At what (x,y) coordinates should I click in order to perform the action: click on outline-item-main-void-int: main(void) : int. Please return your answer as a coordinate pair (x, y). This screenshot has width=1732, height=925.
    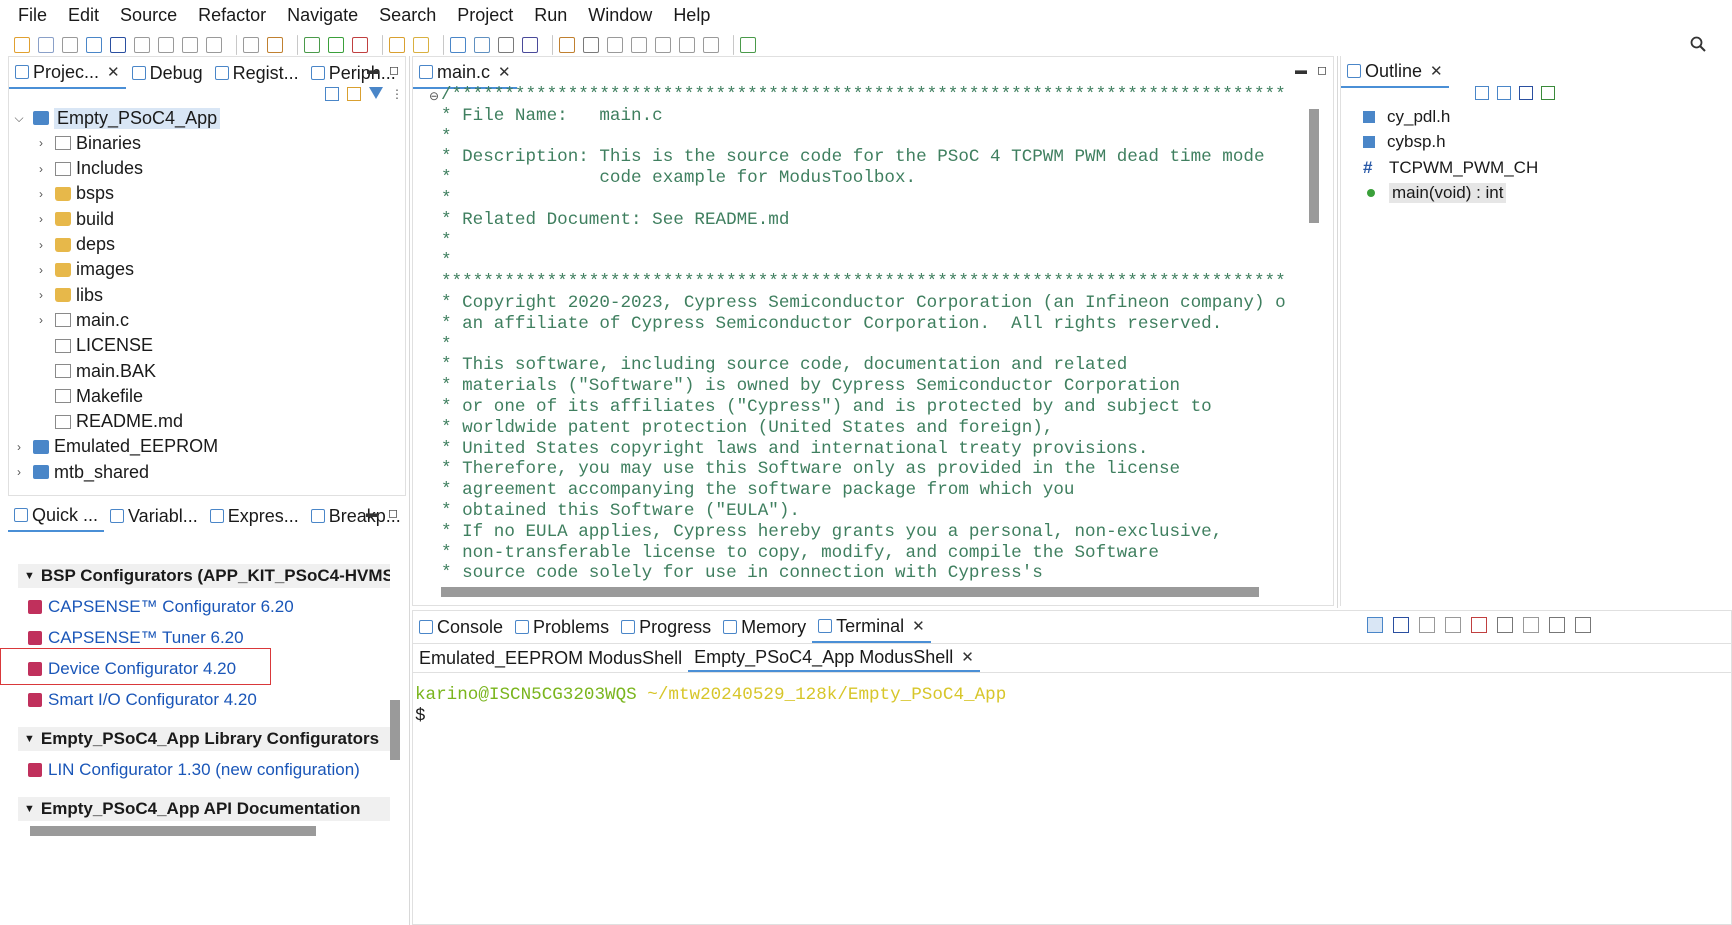
    Looking at the image, I should click on (1543, 194).